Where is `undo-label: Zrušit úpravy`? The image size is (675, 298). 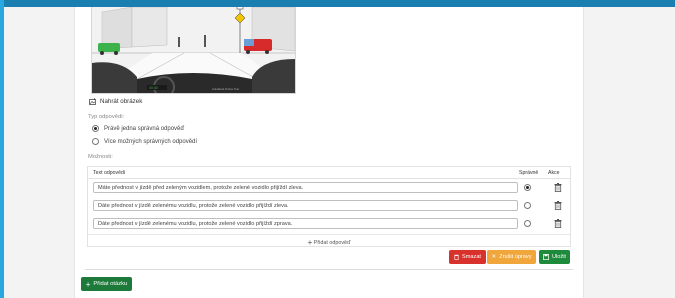
undo-label: Zrušit úpravy is located at coordinates (515, 257).